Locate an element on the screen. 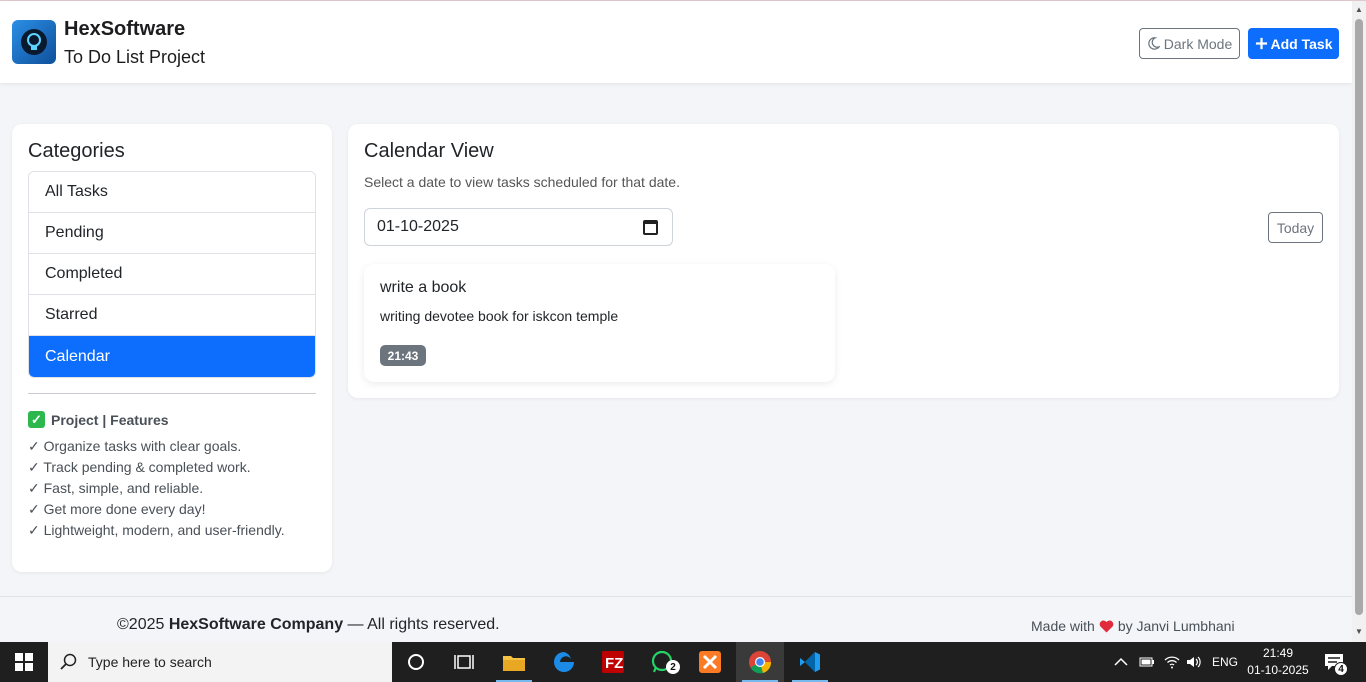 This screenshot has height=682, width=1366. copyright-prefix: ©2025 is located at coordinates (143, 624).